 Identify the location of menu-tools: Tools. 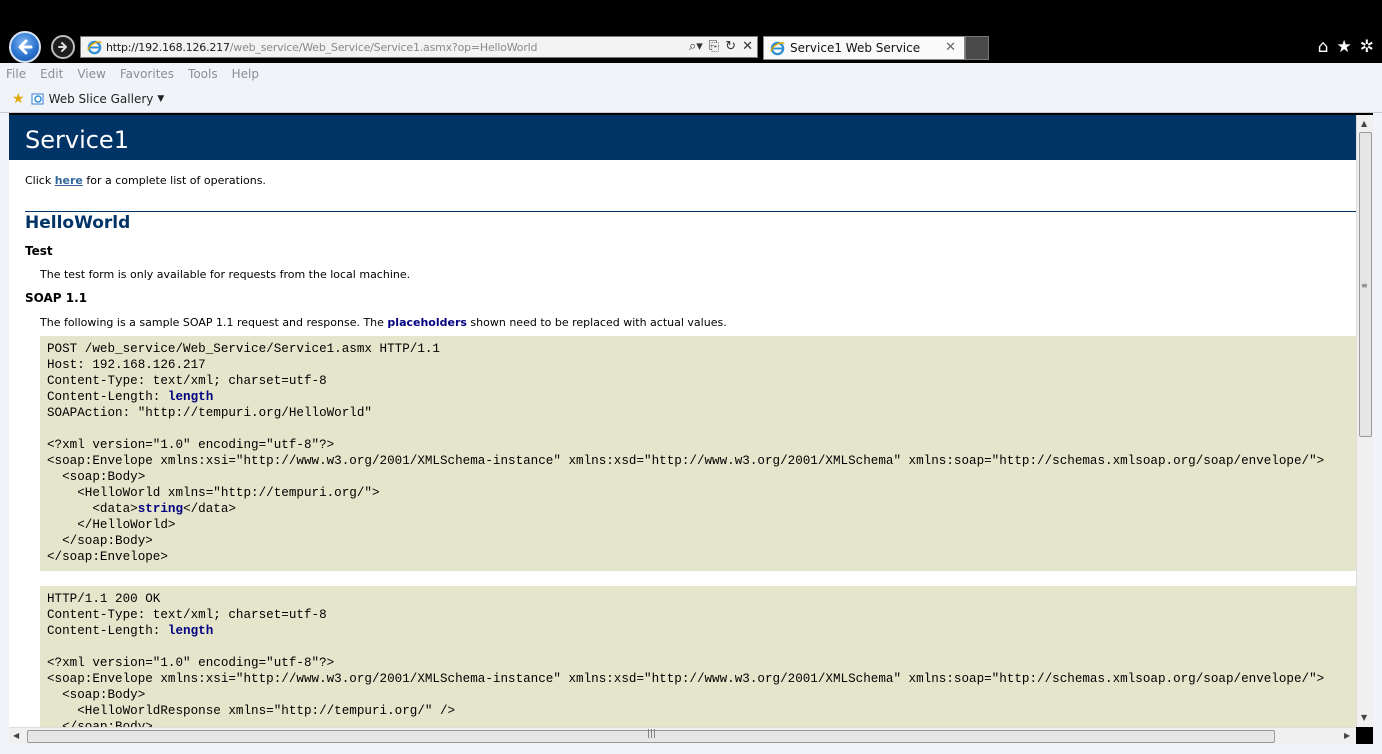
(203, 74).